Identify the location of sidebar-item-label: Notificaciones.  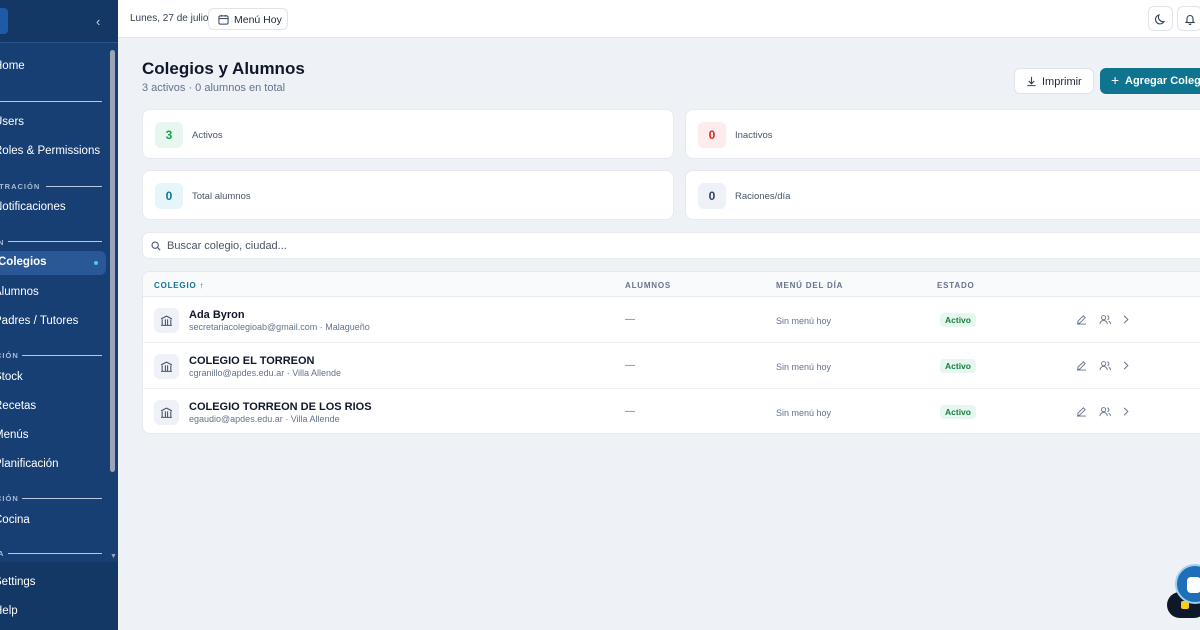
(33, 207).